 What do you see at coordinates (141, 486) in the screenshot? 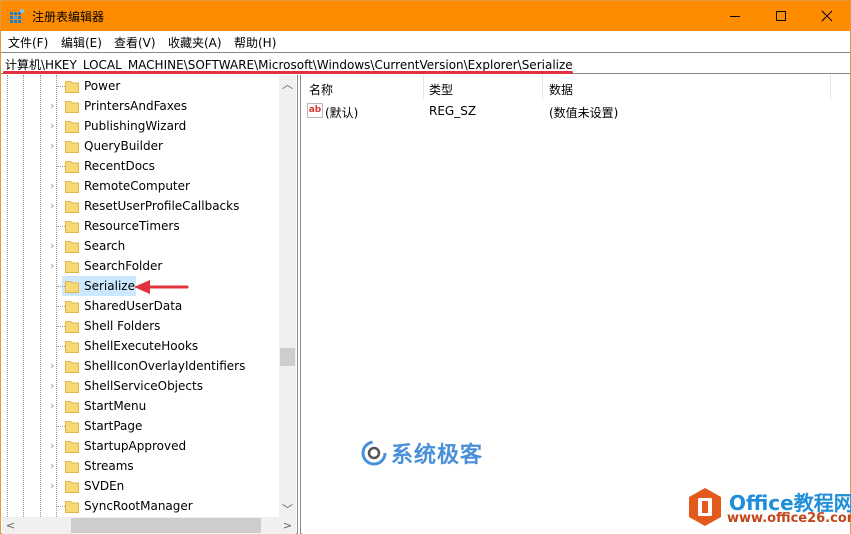
I see `tree-node: › SVDEn` at bounding box center [141, 486].